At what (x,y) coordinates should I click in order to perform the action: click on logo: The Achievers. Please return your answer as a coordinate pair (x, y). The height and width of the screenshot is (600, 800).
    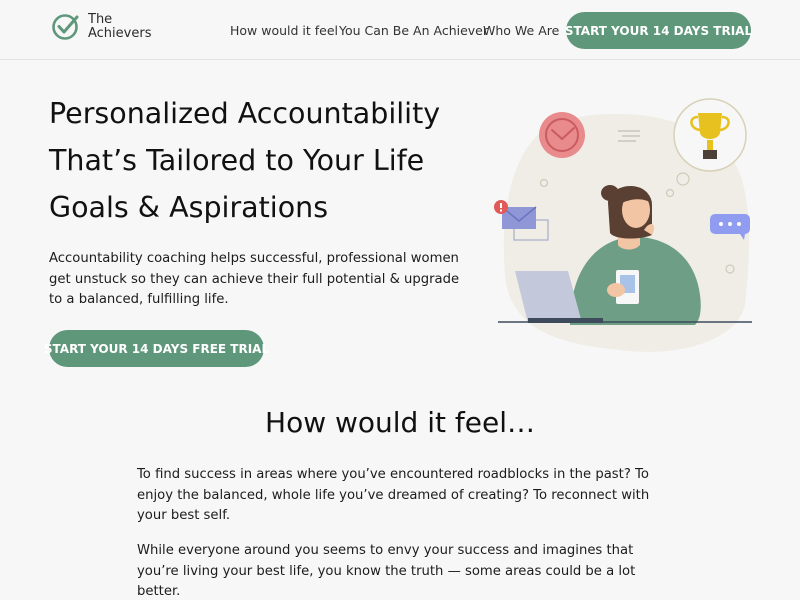
    Looking at the image, I should click on (101, 27).